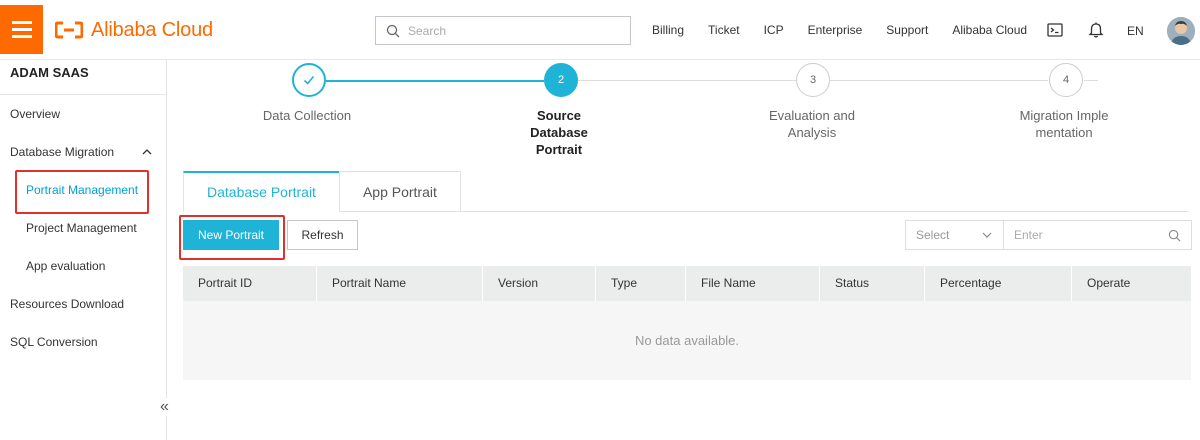 The height and width of the screenshot is (440, 1200). What do you see at coordinates (250, 283) in the screenshot?
I see `column-header-portrait-id: Portrait ID` at bounding box center [250, 283].